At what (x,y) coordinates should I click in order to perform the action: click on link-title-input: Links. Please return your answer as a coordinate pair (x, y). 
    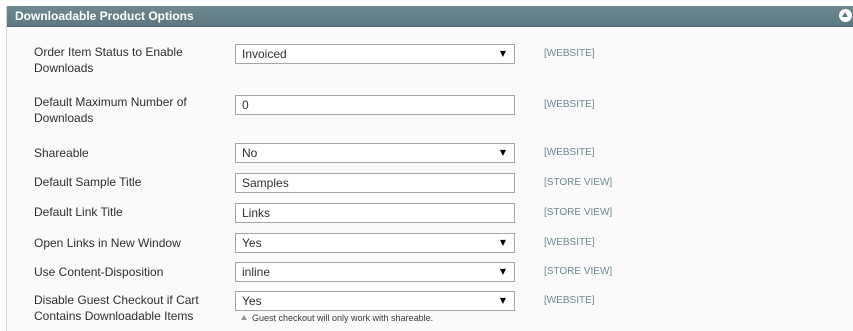
    Looking at the image, I should click on (375, 213).